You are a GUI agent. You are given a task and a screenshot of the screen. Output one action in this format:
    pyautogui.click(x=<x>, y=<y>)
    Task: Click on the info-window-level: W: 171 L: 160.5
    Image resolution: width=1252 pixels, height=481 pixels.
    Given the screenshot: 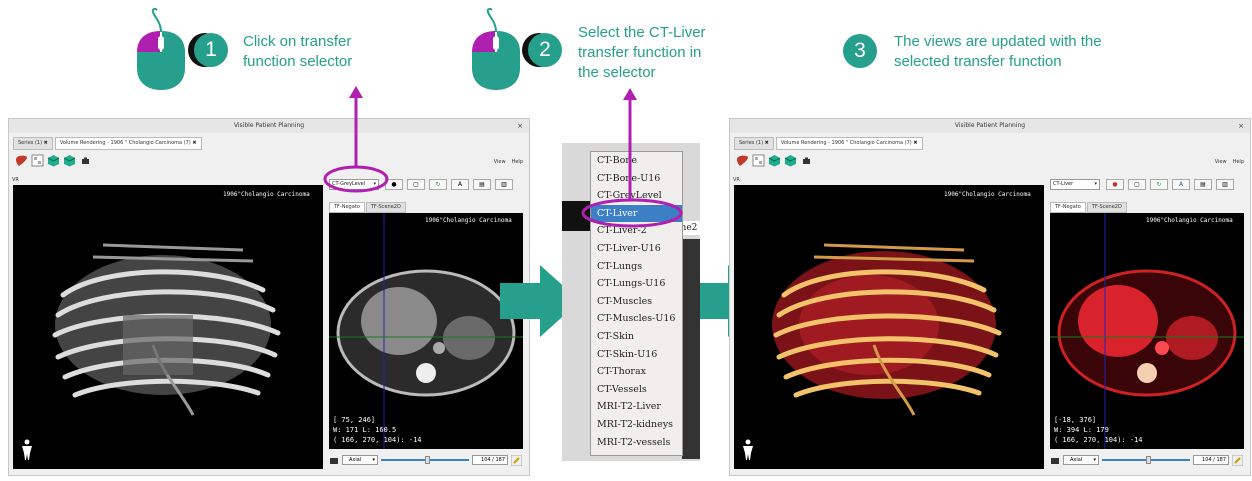 What is the action you would take?
    pyautogui.click(x=365, y=430)
    